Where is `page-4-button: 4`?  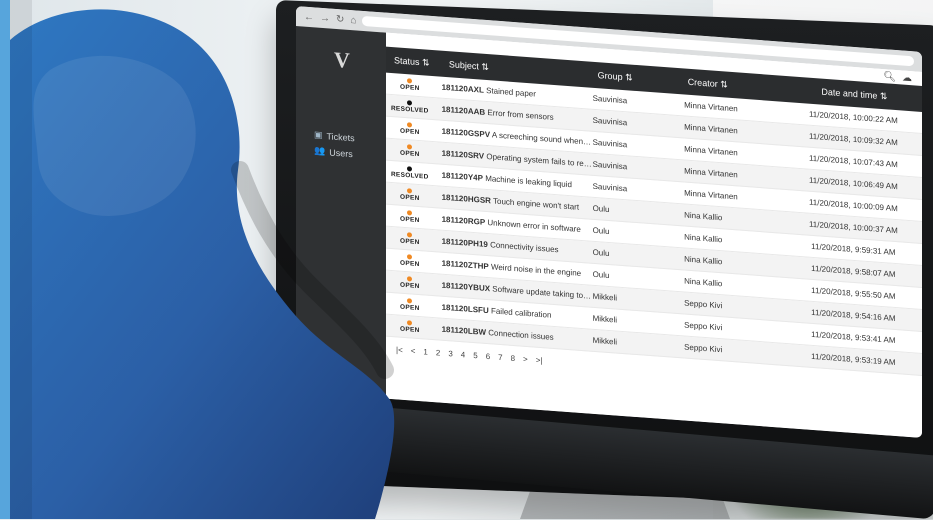 page-4-button: 4 is located at coordinates (463, 354).